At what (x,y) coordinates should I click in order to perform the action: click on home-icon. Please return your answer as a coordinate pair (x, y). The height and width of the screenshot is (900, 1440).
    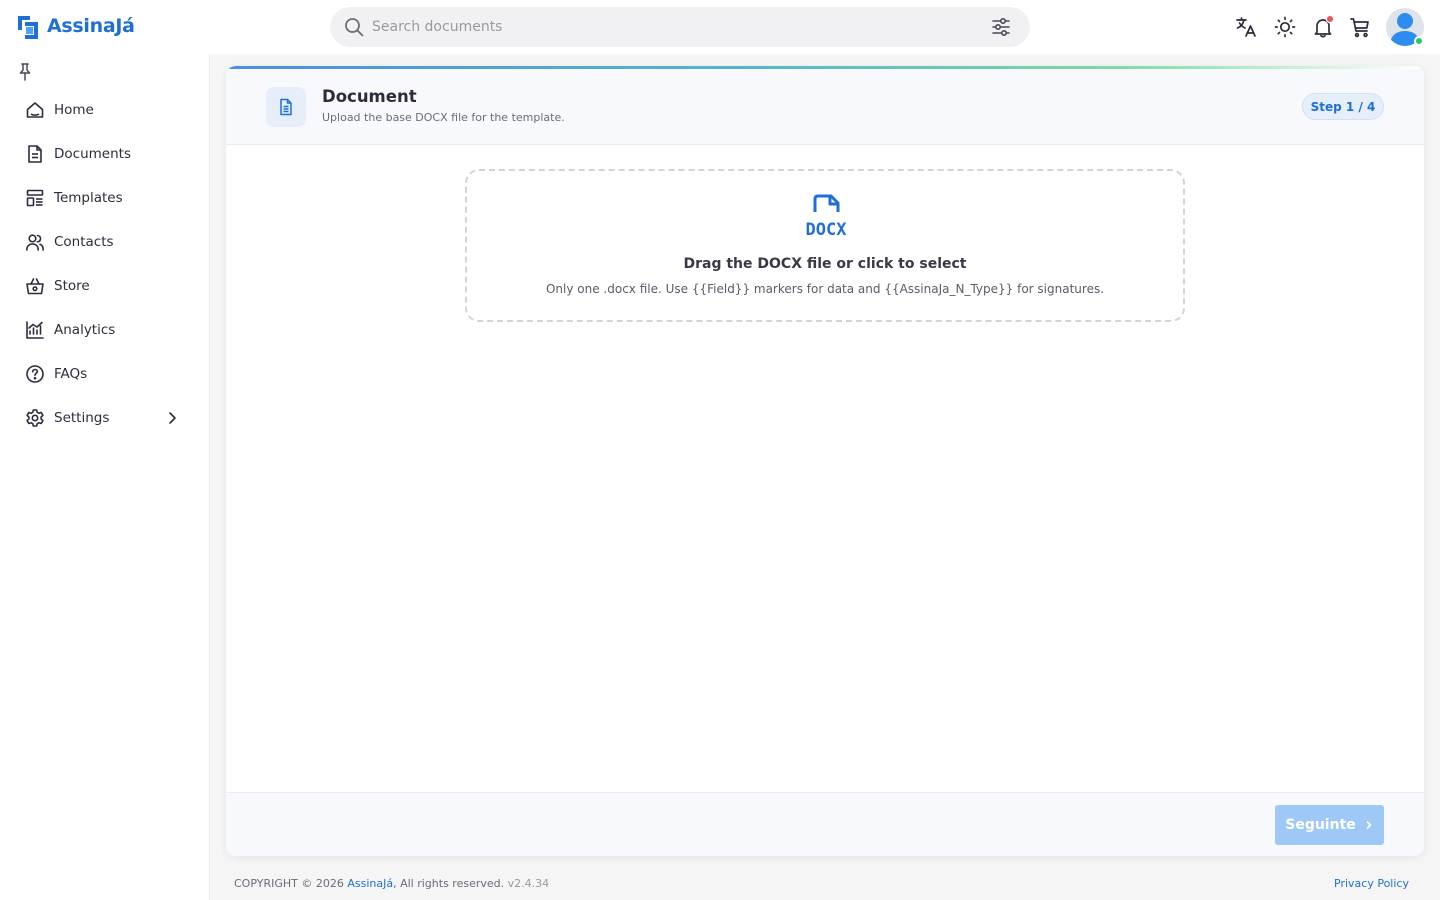
    Looking at the image, I should click on (35, 110).